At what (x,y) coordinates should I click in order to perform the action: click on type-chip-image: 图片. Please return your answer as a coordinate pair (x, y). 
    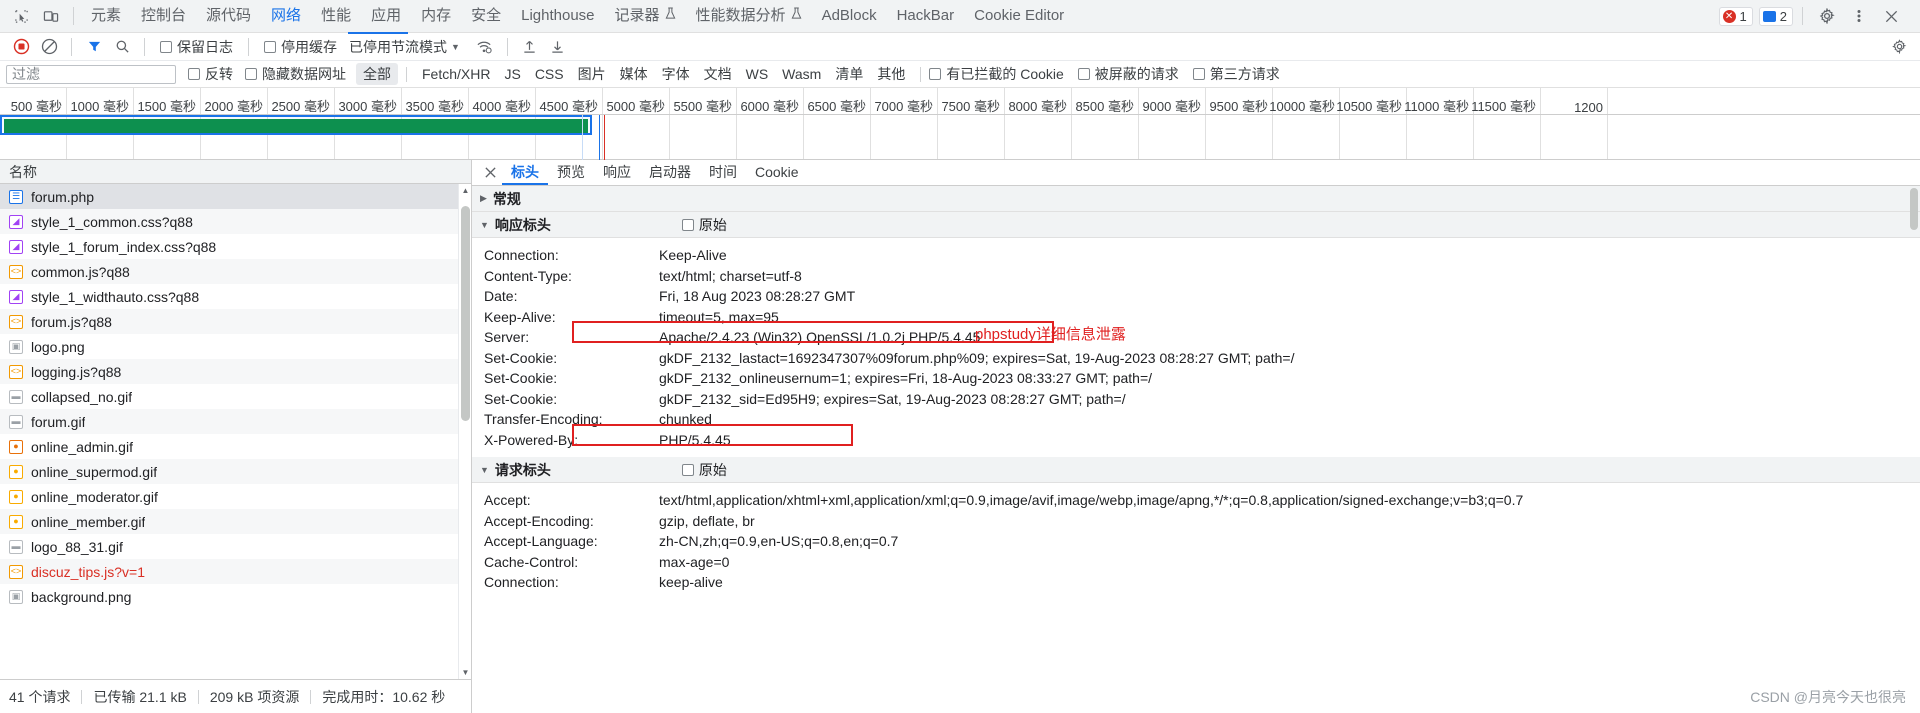
    Looking at the image, I should click on (592, 74).